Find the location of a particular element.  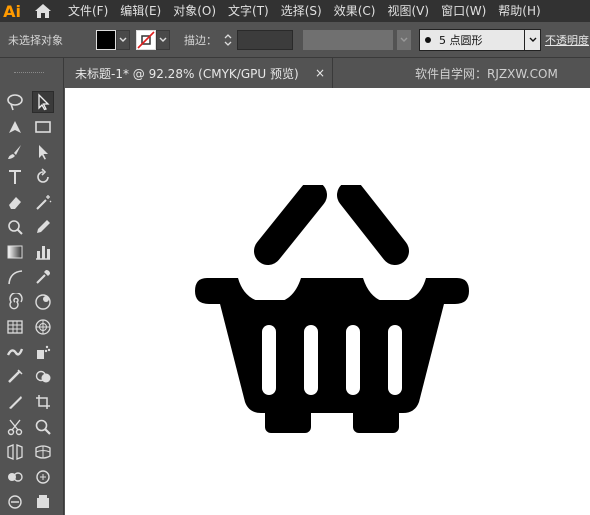

brush-value: 5 点圆形 is located at coordinates (461, 40).